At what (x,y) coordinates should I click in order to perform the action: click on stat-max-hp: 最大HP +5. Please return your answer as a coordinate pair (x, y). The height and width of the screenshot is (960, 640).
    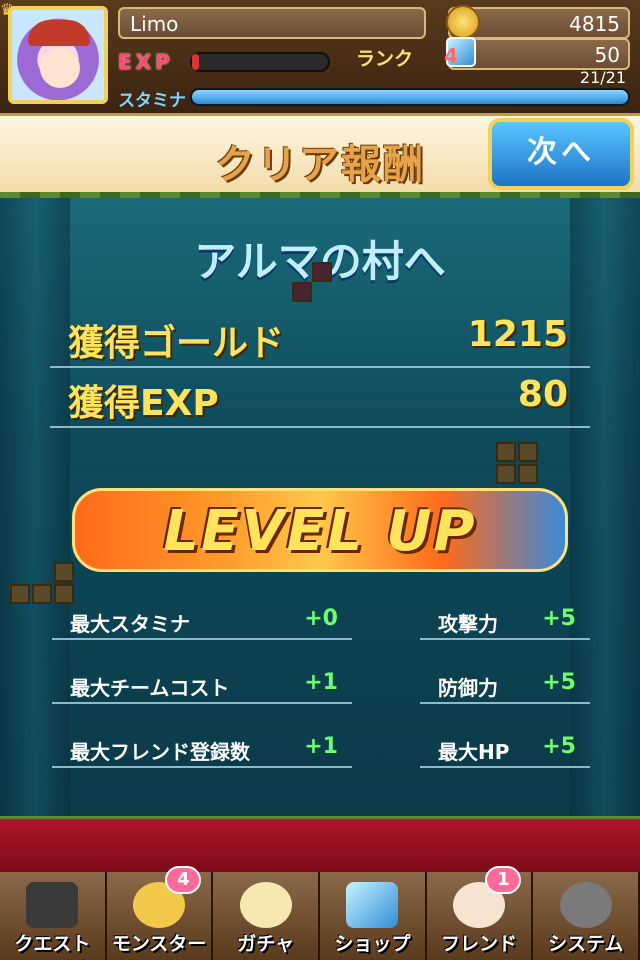
    Looking at the image, I should click on (505, 749).